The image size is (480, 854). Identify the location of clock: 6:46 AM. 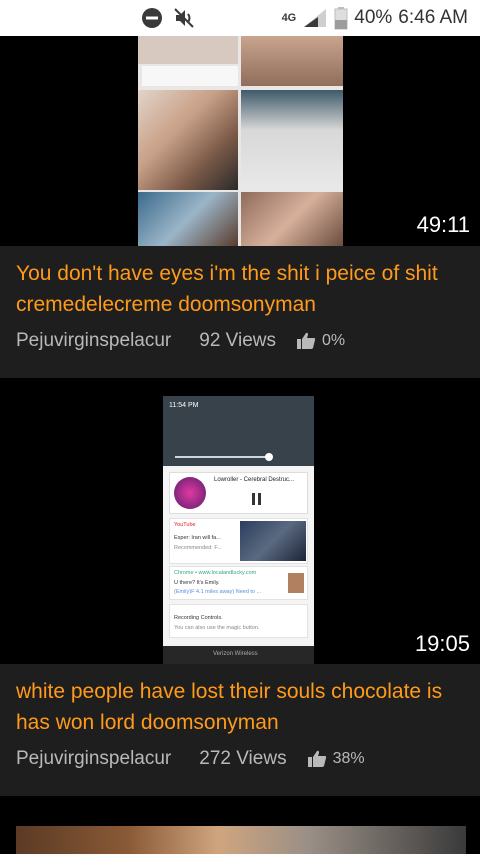
(433, 17).